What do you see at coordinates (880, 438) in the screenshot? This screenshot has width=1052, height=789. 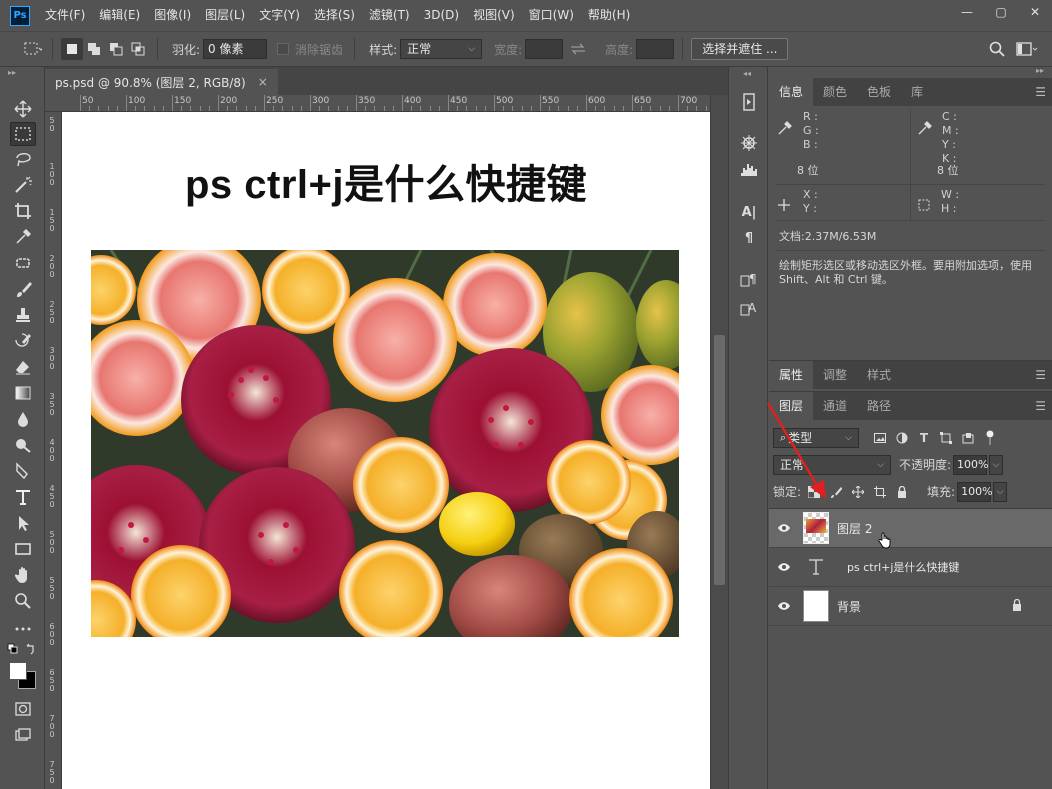 I see `filter-pixel-icon` at bounding box center [880, 438].